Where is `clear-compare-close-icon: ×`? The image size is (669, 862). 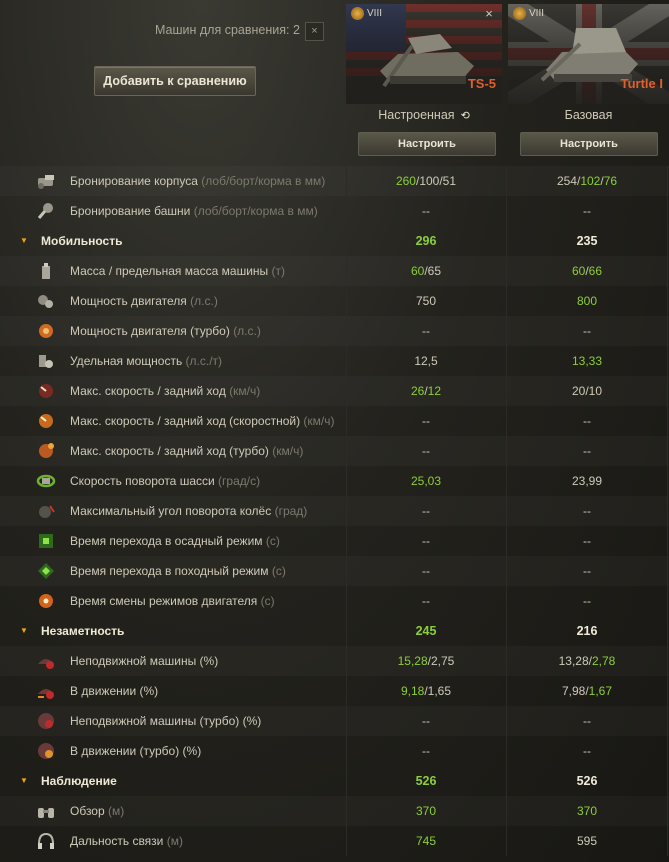
clear-compare-close-icon: × is located at coordinates (314, 31).